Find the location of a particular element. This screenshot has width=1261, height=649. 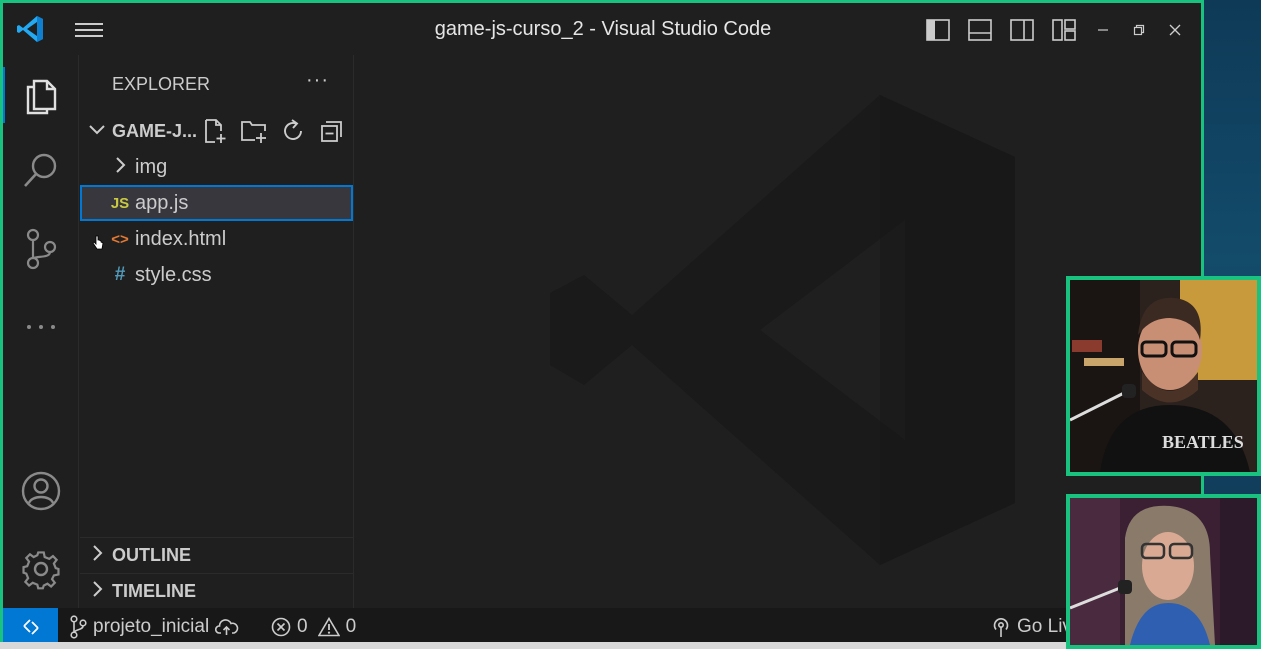

timeline-label: TIMELINE is located at coordinates (154, 591).